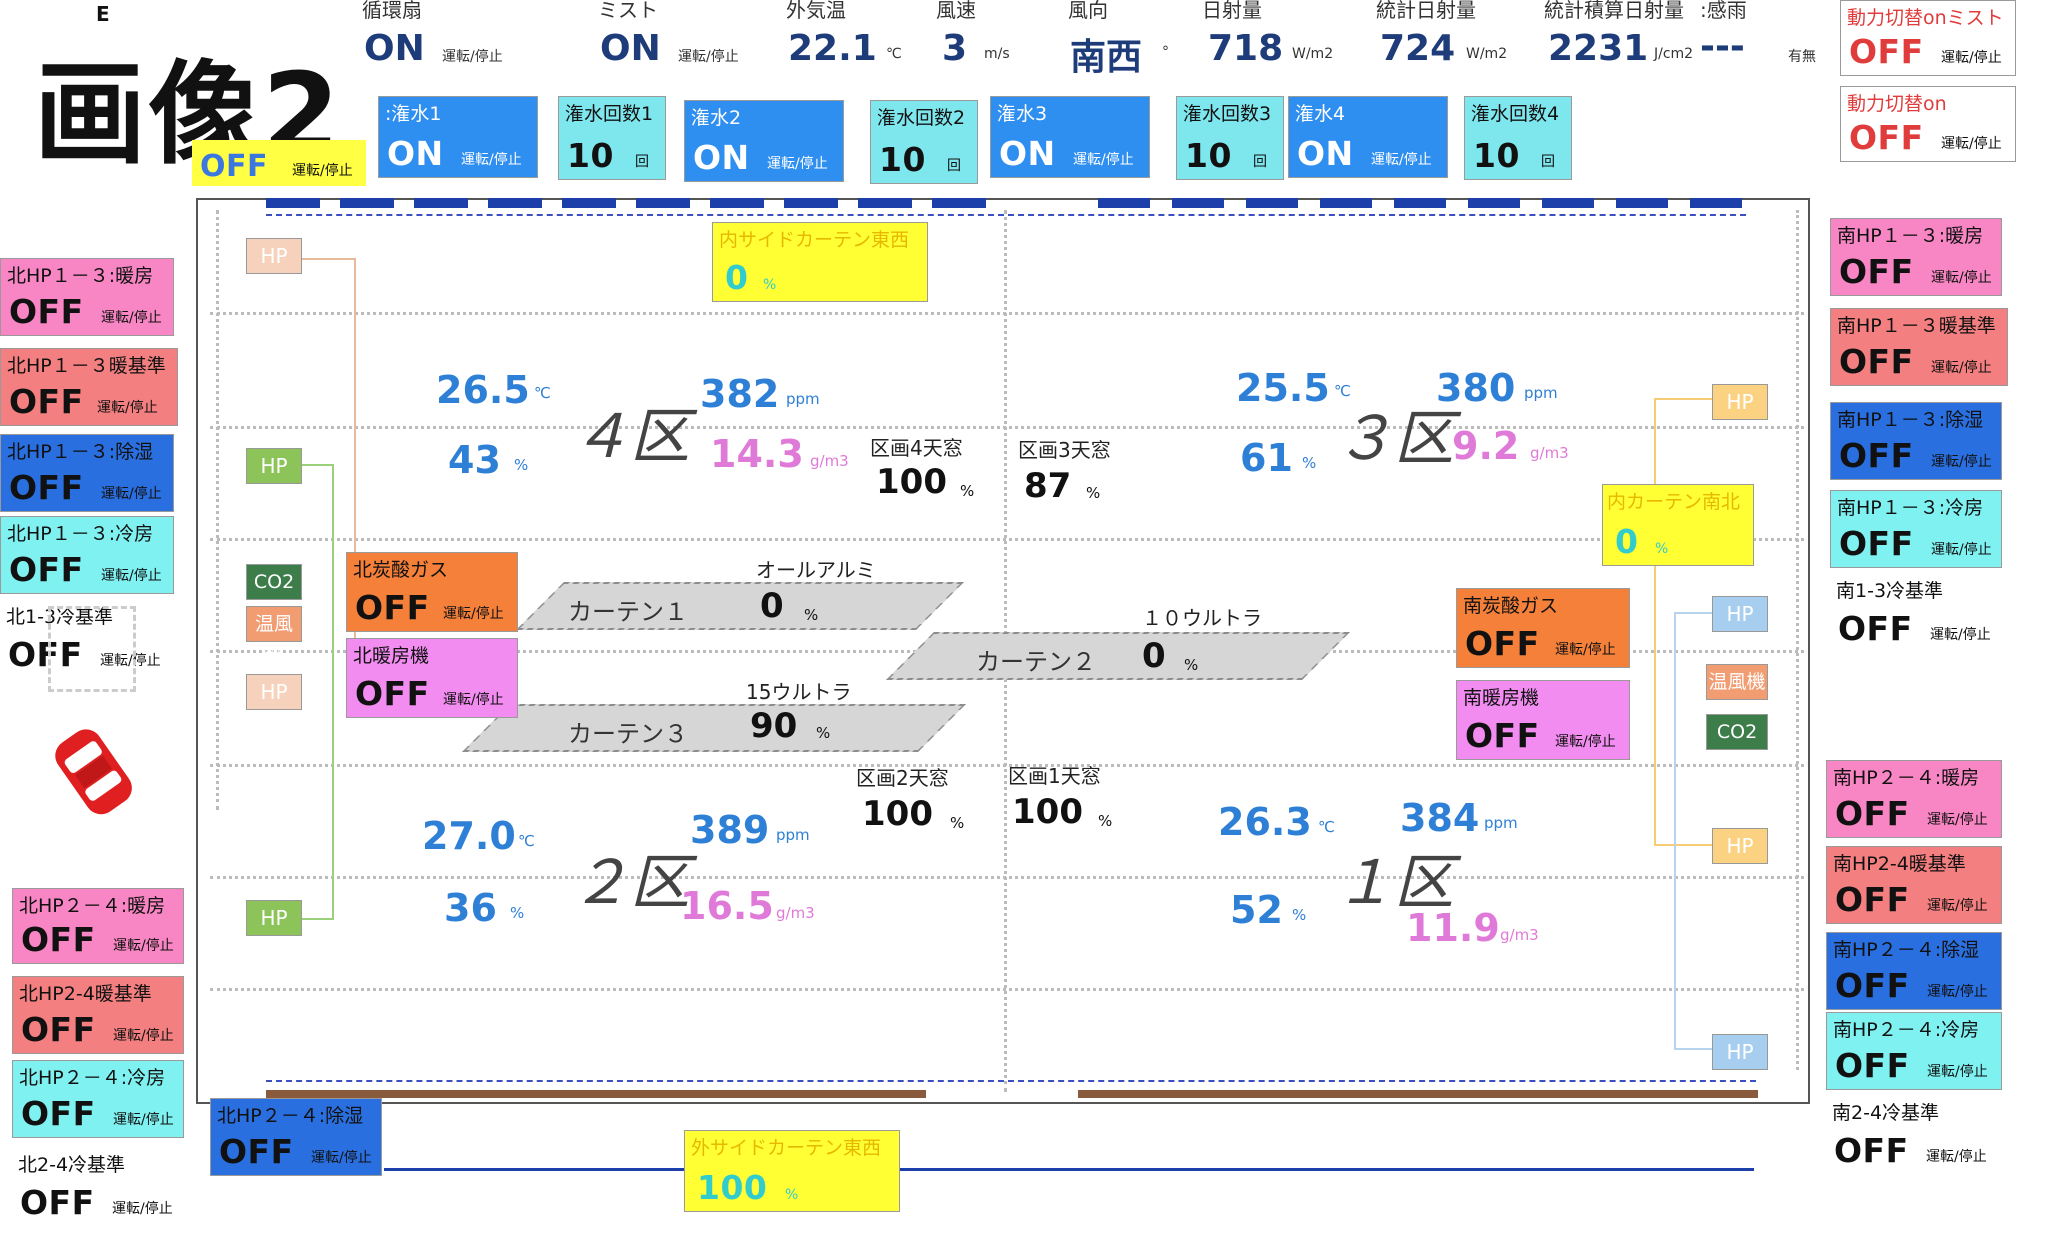  I want to click on tile-label: 北炭酸ガス, so click(401, 570).